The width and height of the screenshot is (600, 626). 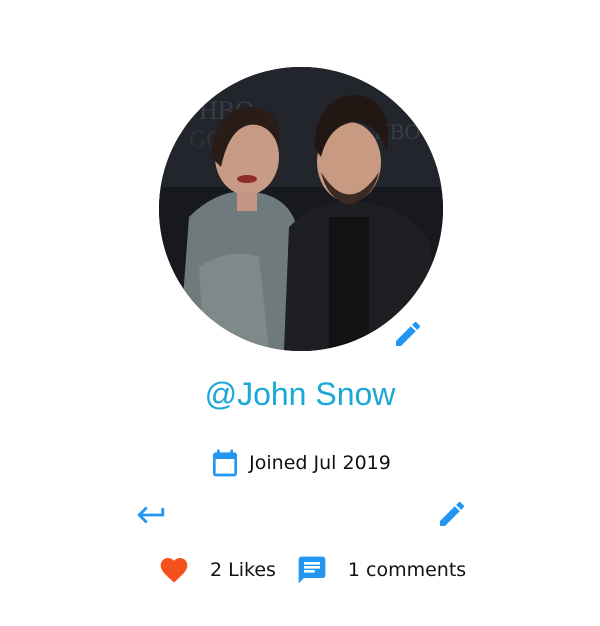 What do you see at coordinates (174, 570) in the screenshot?
I see `heart-icon` at bounding box center [174, 570].